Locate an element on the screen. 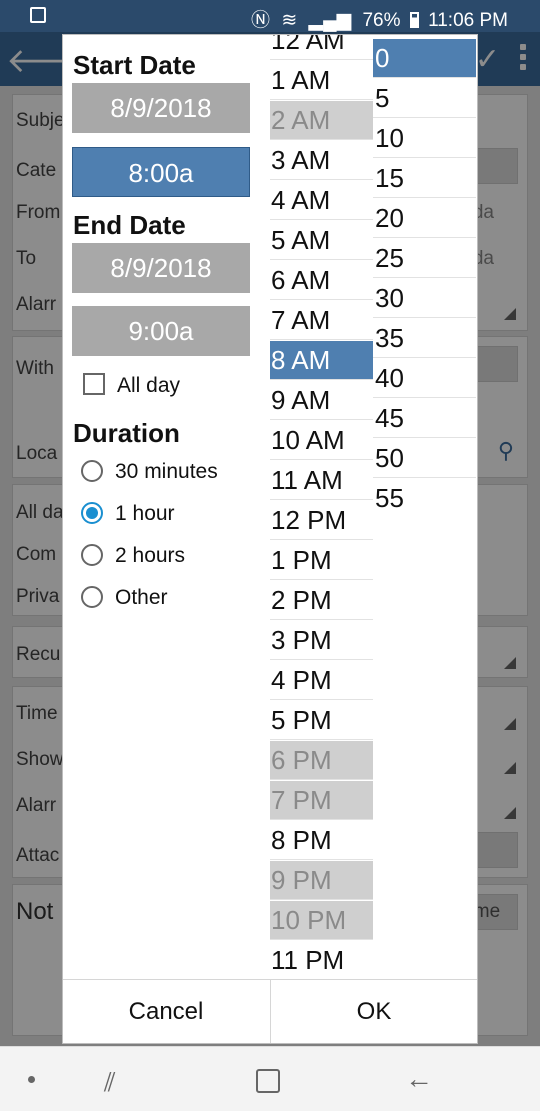  hour-option: 1 AM is located at coordinates (321, 80).